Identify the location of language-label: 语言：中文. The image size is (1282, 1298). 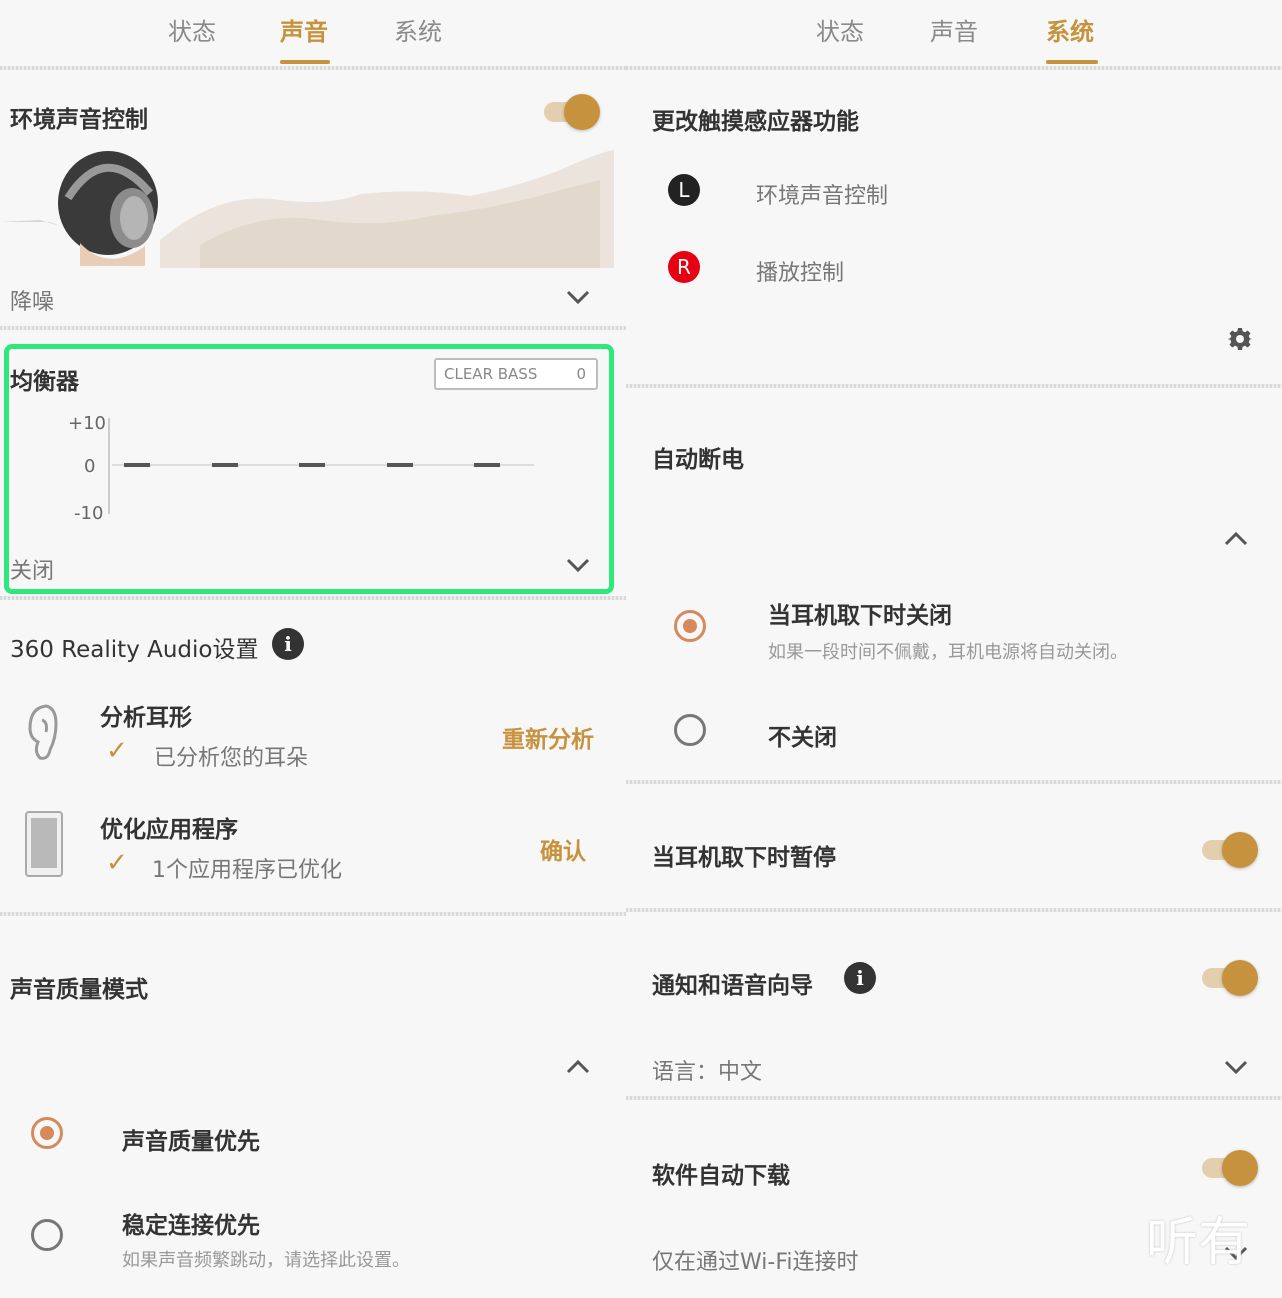
(707, 1070).